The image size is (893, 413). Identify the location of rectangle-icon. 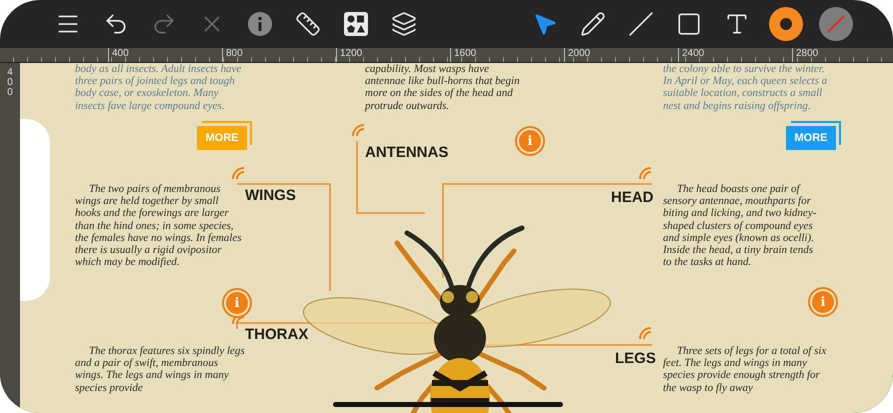
(689, 24).